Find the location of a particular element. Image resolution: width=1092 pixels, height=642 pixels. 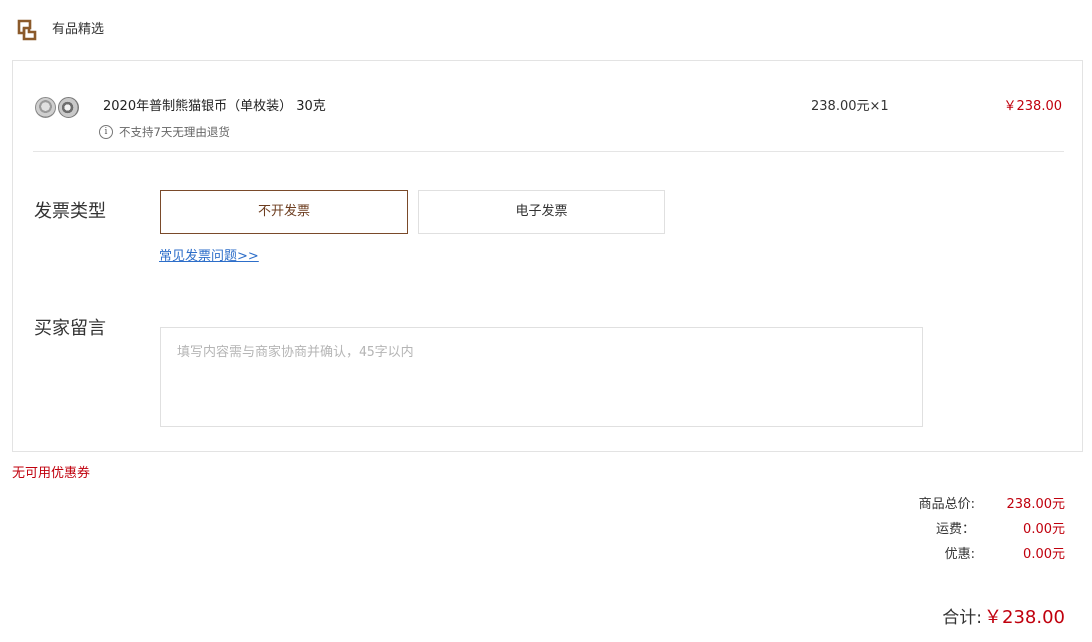

grand-total-label: 合计: is located at coordinates (962, 618).